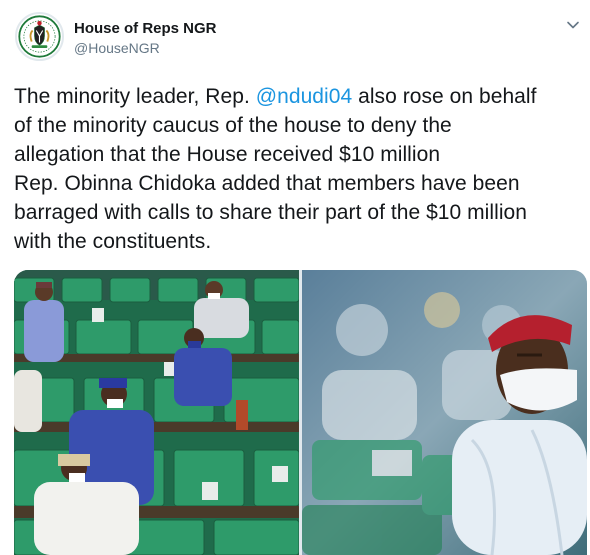 Image resolution: width=590 pixels, height=555 pixels. Describe the element at coordinates (135, 96) in the screenshot. I see `tweet-text-segment: The minority leader, Rep.` at that location.